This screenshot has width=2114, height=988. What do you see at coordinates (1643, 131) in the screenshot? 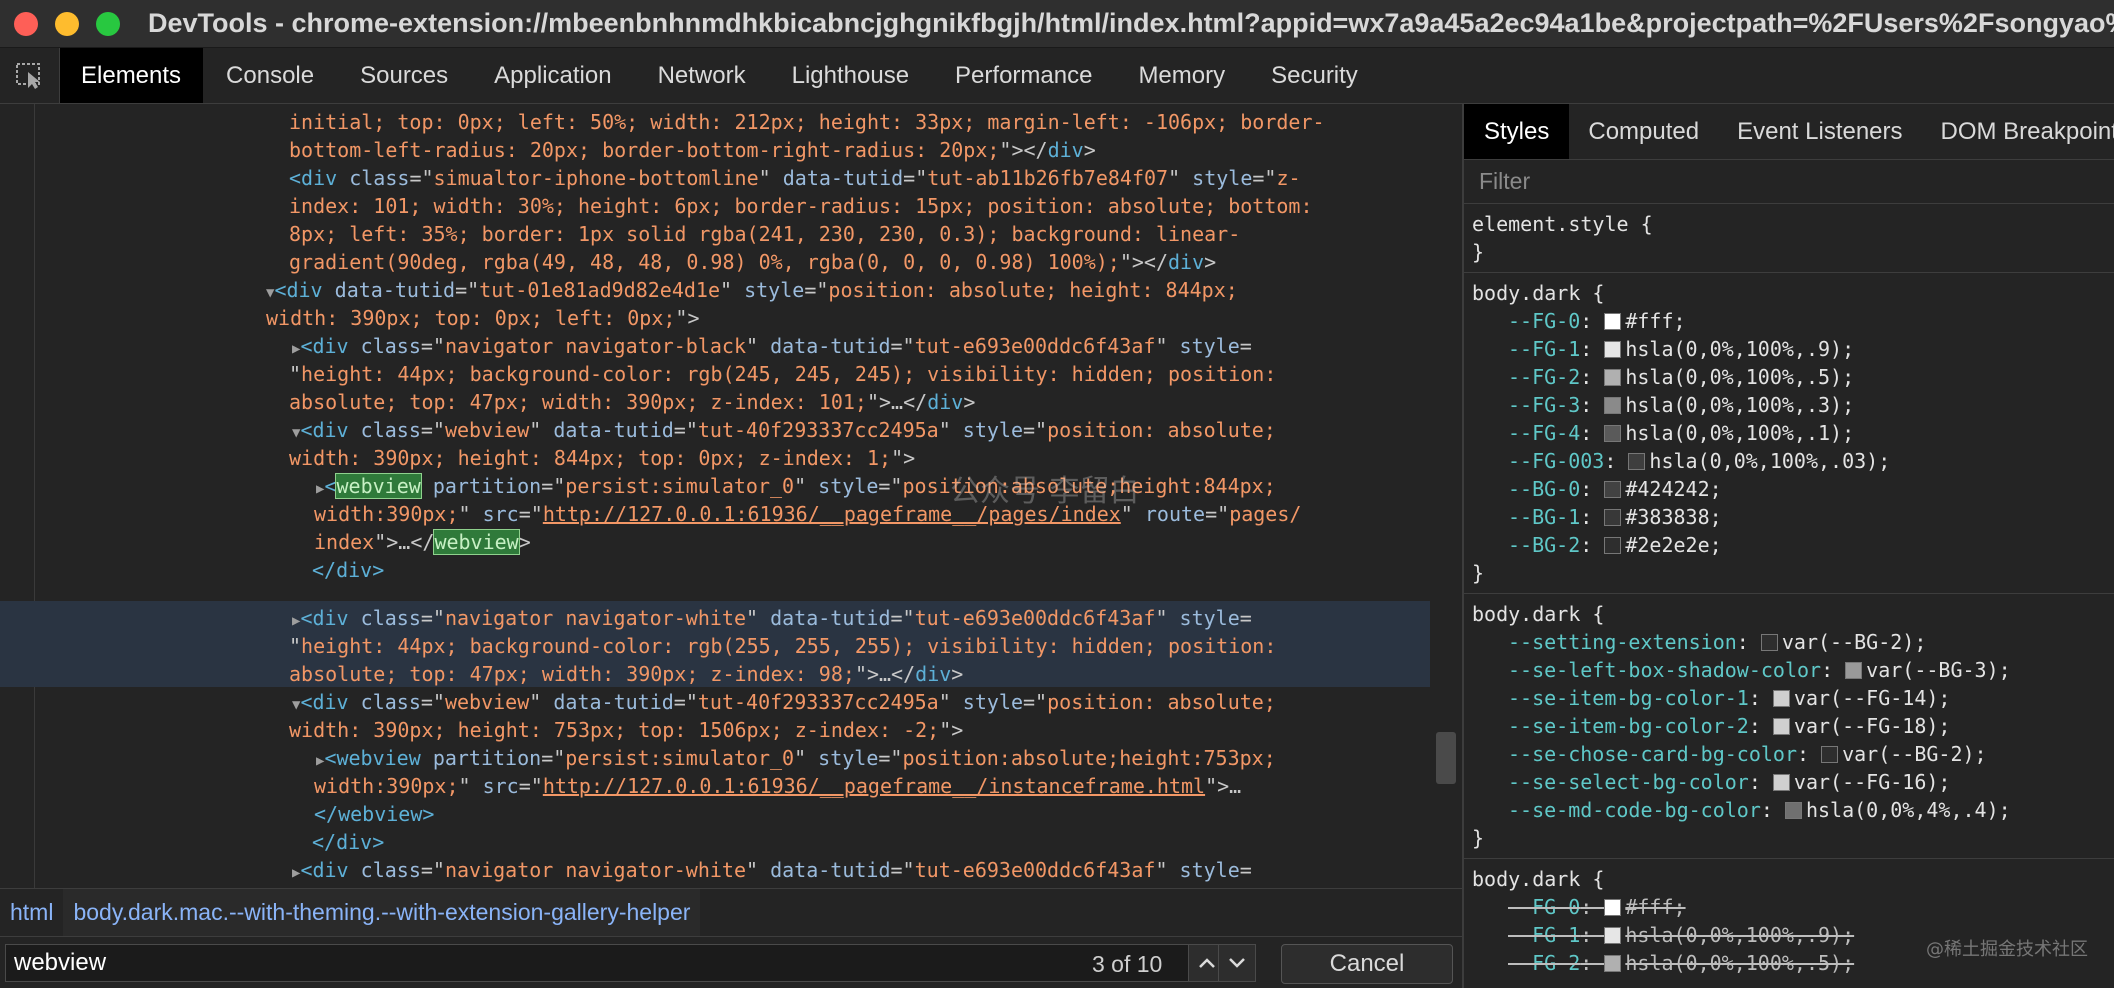
I see `tab-computed: Computed` at bounding box center [1643, 131].